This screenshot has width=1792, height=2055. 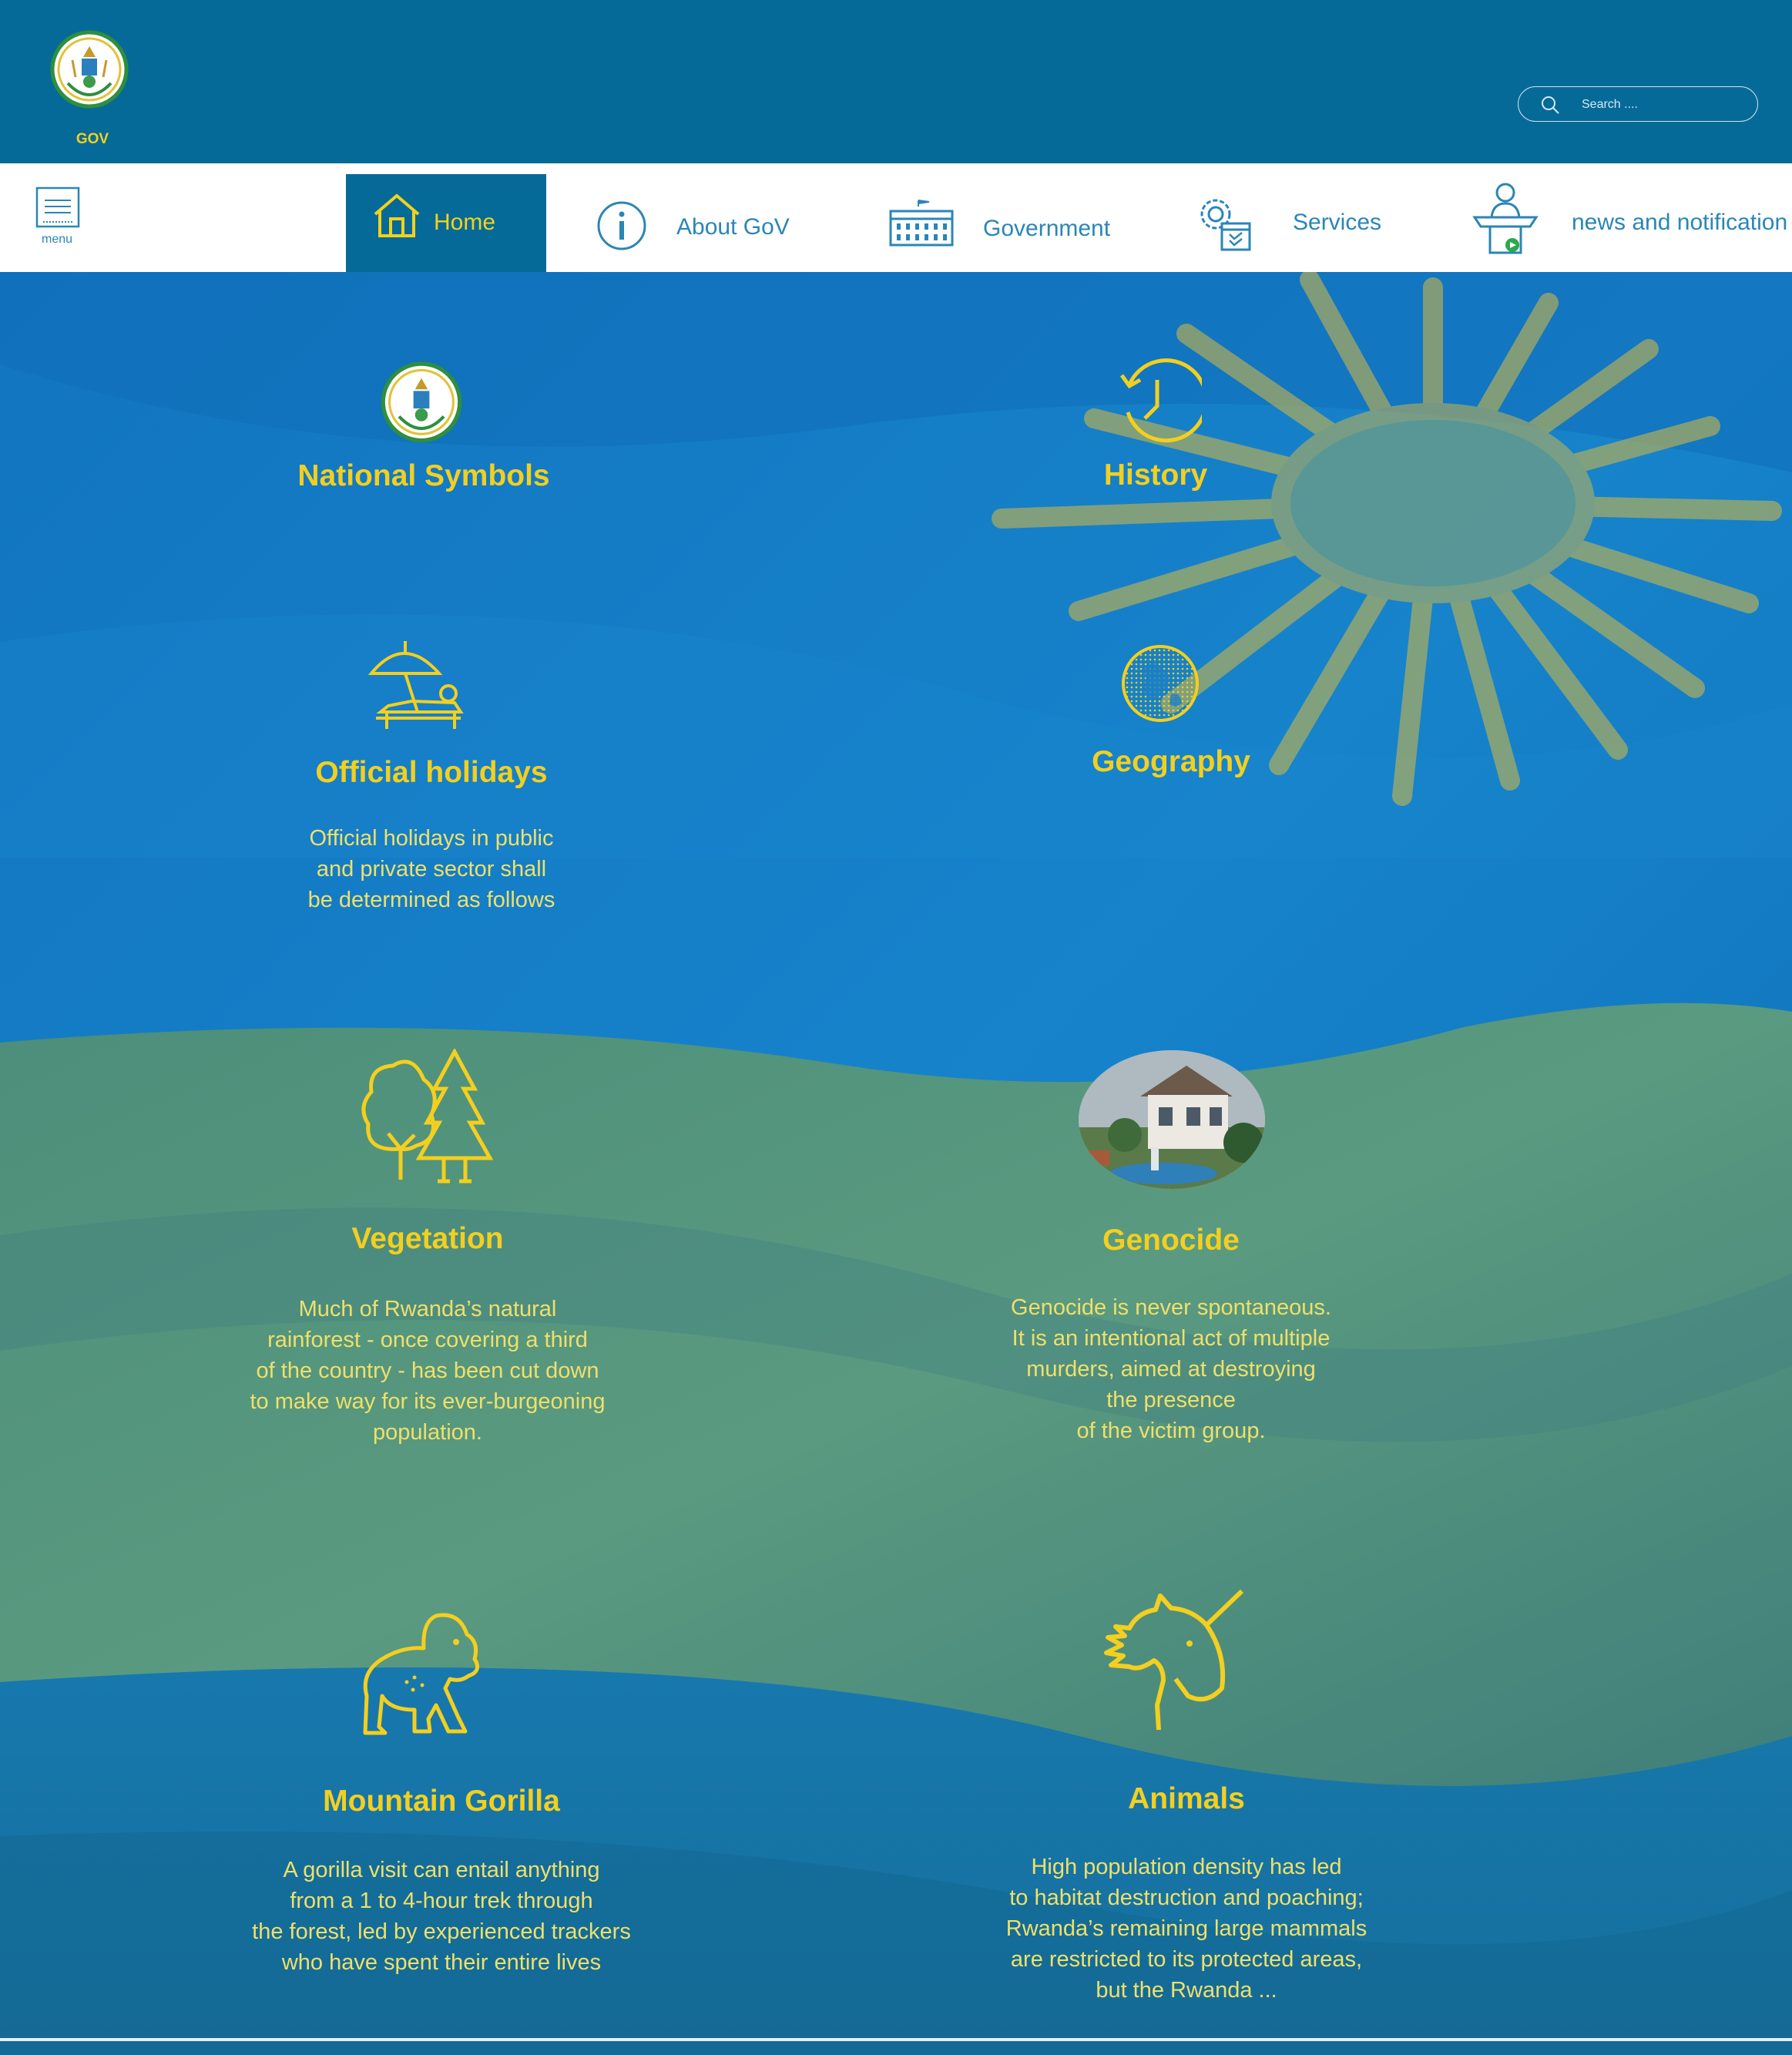 What do you see at coordinates (1186, 1799) in the screenshot?
I see `card-title: Animals` at bounding box center [1186, 1799].